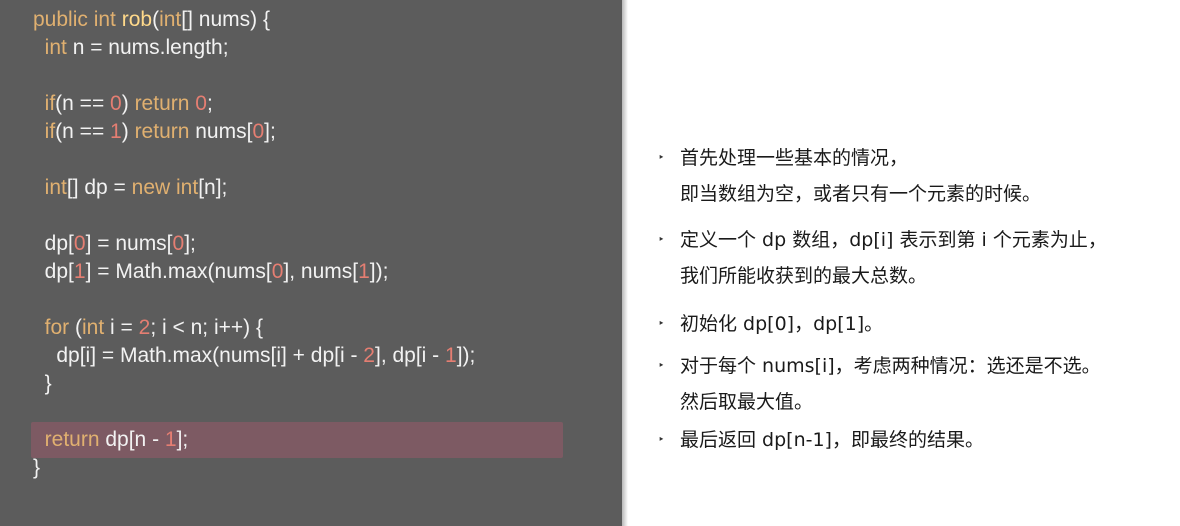 Image resolution: width=1180 pixels, height=526 pixels. What do you see at coordinates (154, 187) in the screenshot?
I see `code-token: new` at bounding box center [154, 187].